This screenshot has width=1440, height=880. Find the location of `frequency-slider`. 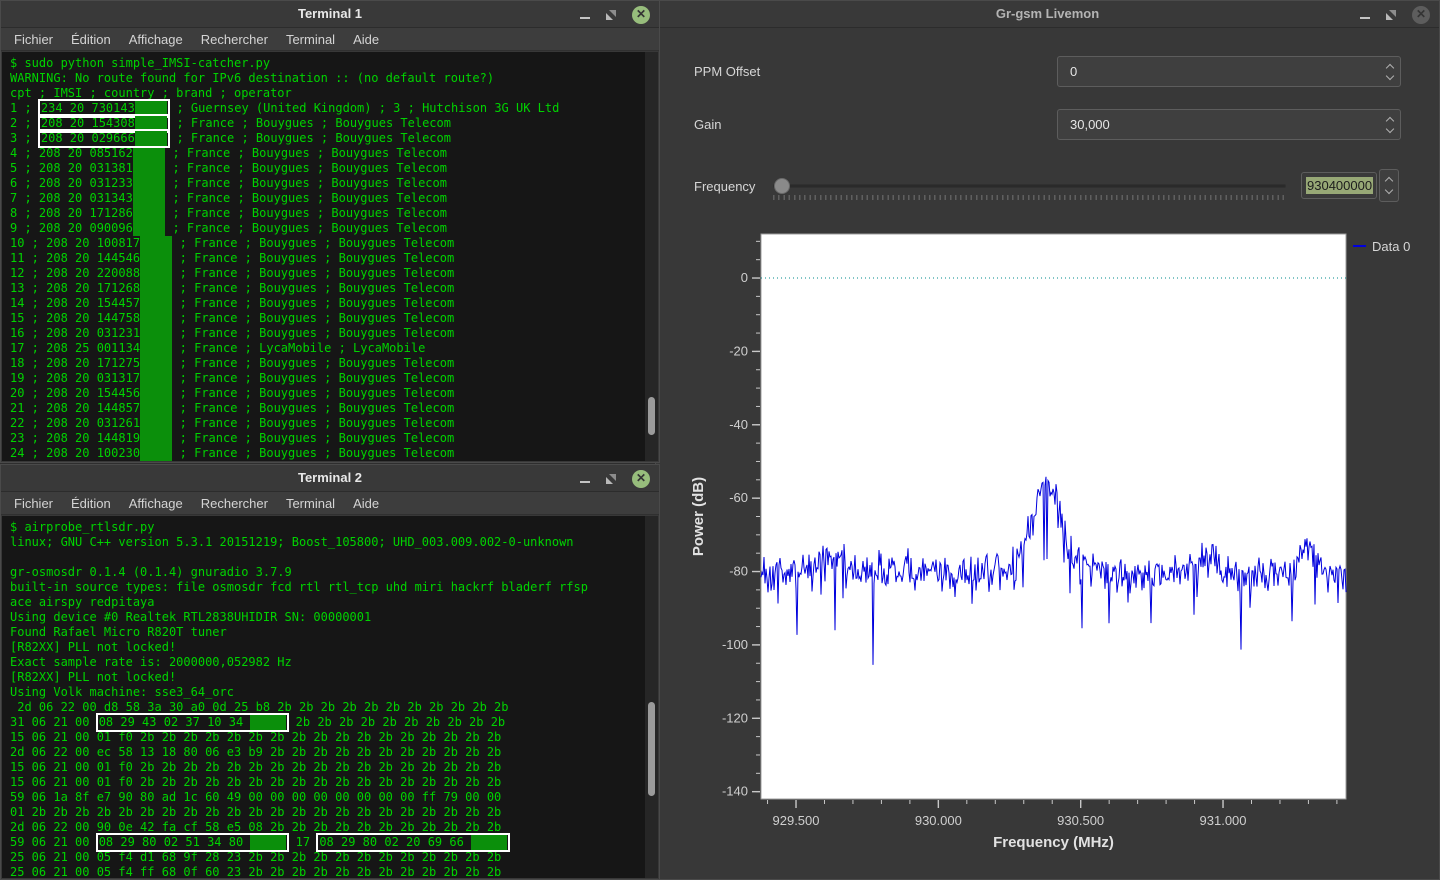

frequency-slider is located at coordinates (1029, 186).